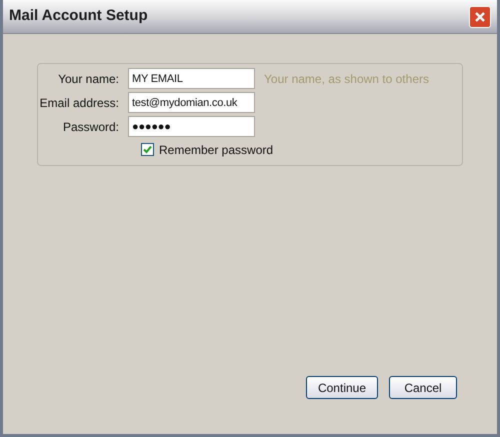 This screenshot has width=500, height=437. What do you see at coordinates (346, 79) in the screenshot?
I see `hint-text: Your name, as shown to others` at bounding box center [346, 79].